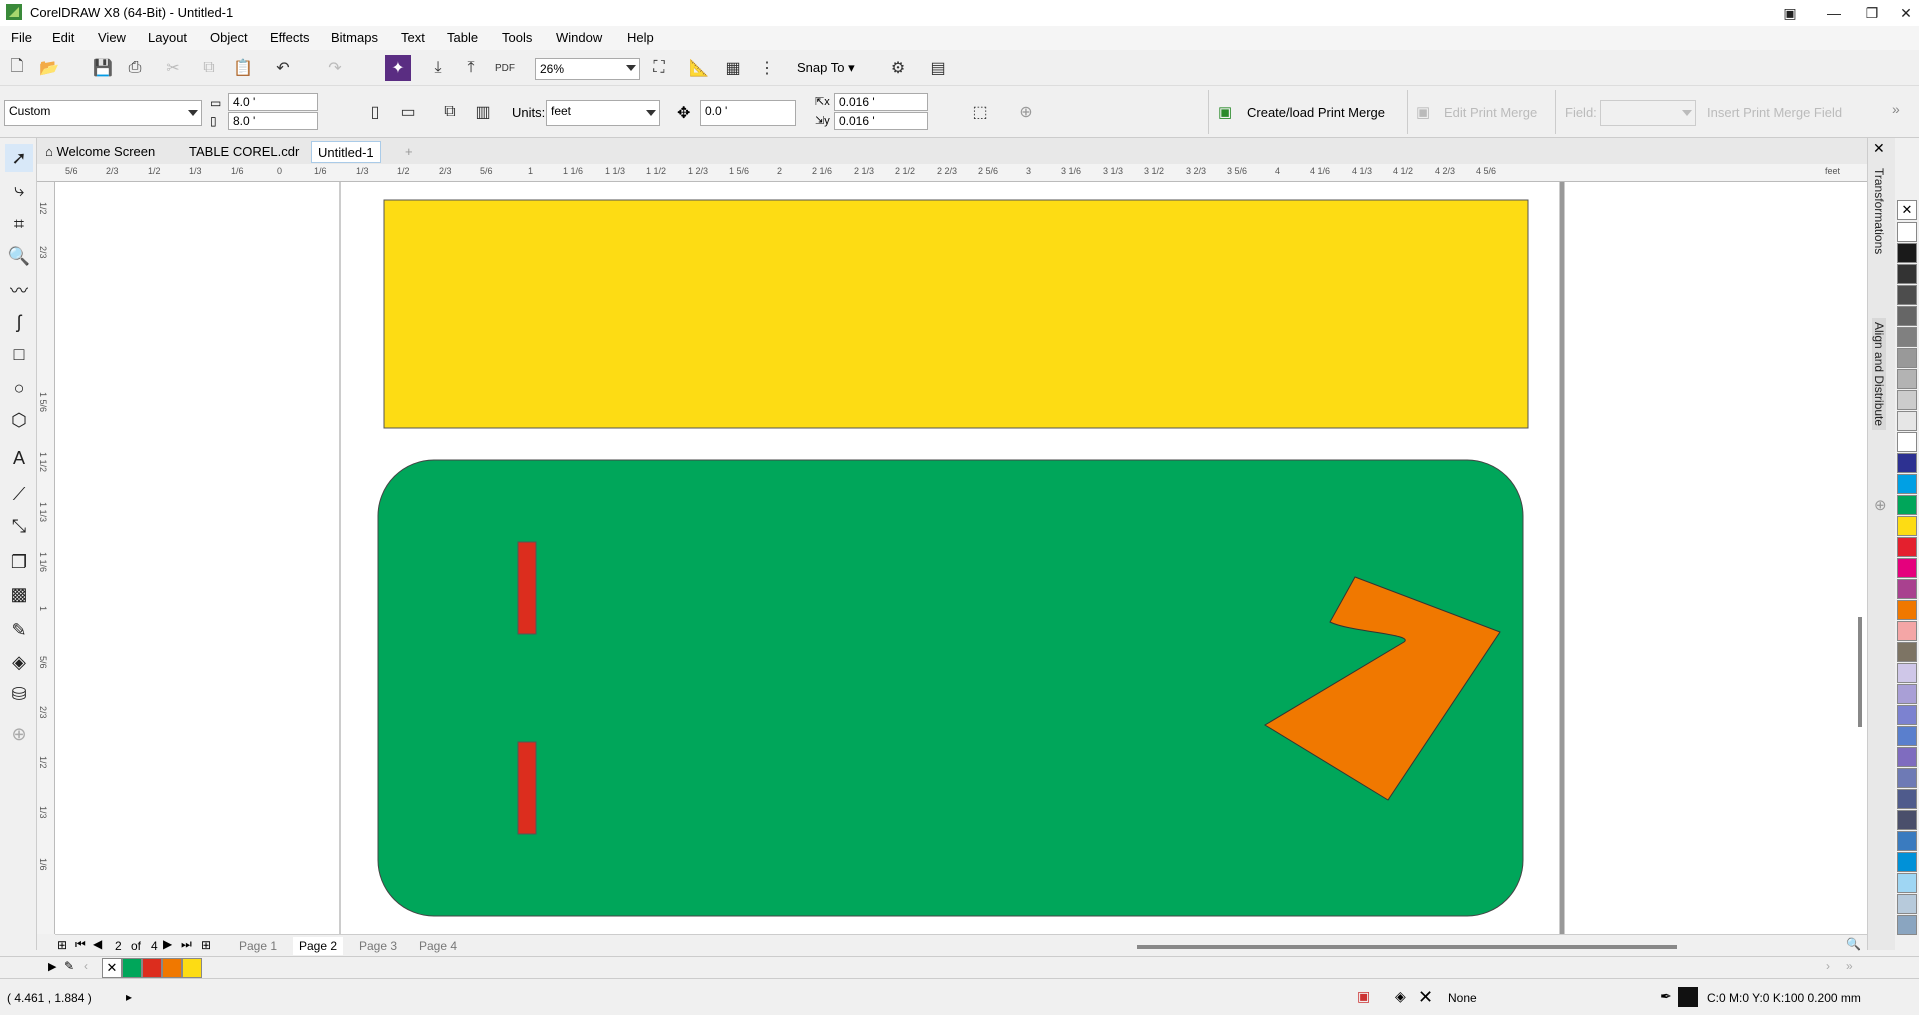 The height and width of the screenshot is (1015, 1919). Describe the element at coordinates (1879, 211) in the screenshot. I see `docker-transformations: Transformations` at that location.